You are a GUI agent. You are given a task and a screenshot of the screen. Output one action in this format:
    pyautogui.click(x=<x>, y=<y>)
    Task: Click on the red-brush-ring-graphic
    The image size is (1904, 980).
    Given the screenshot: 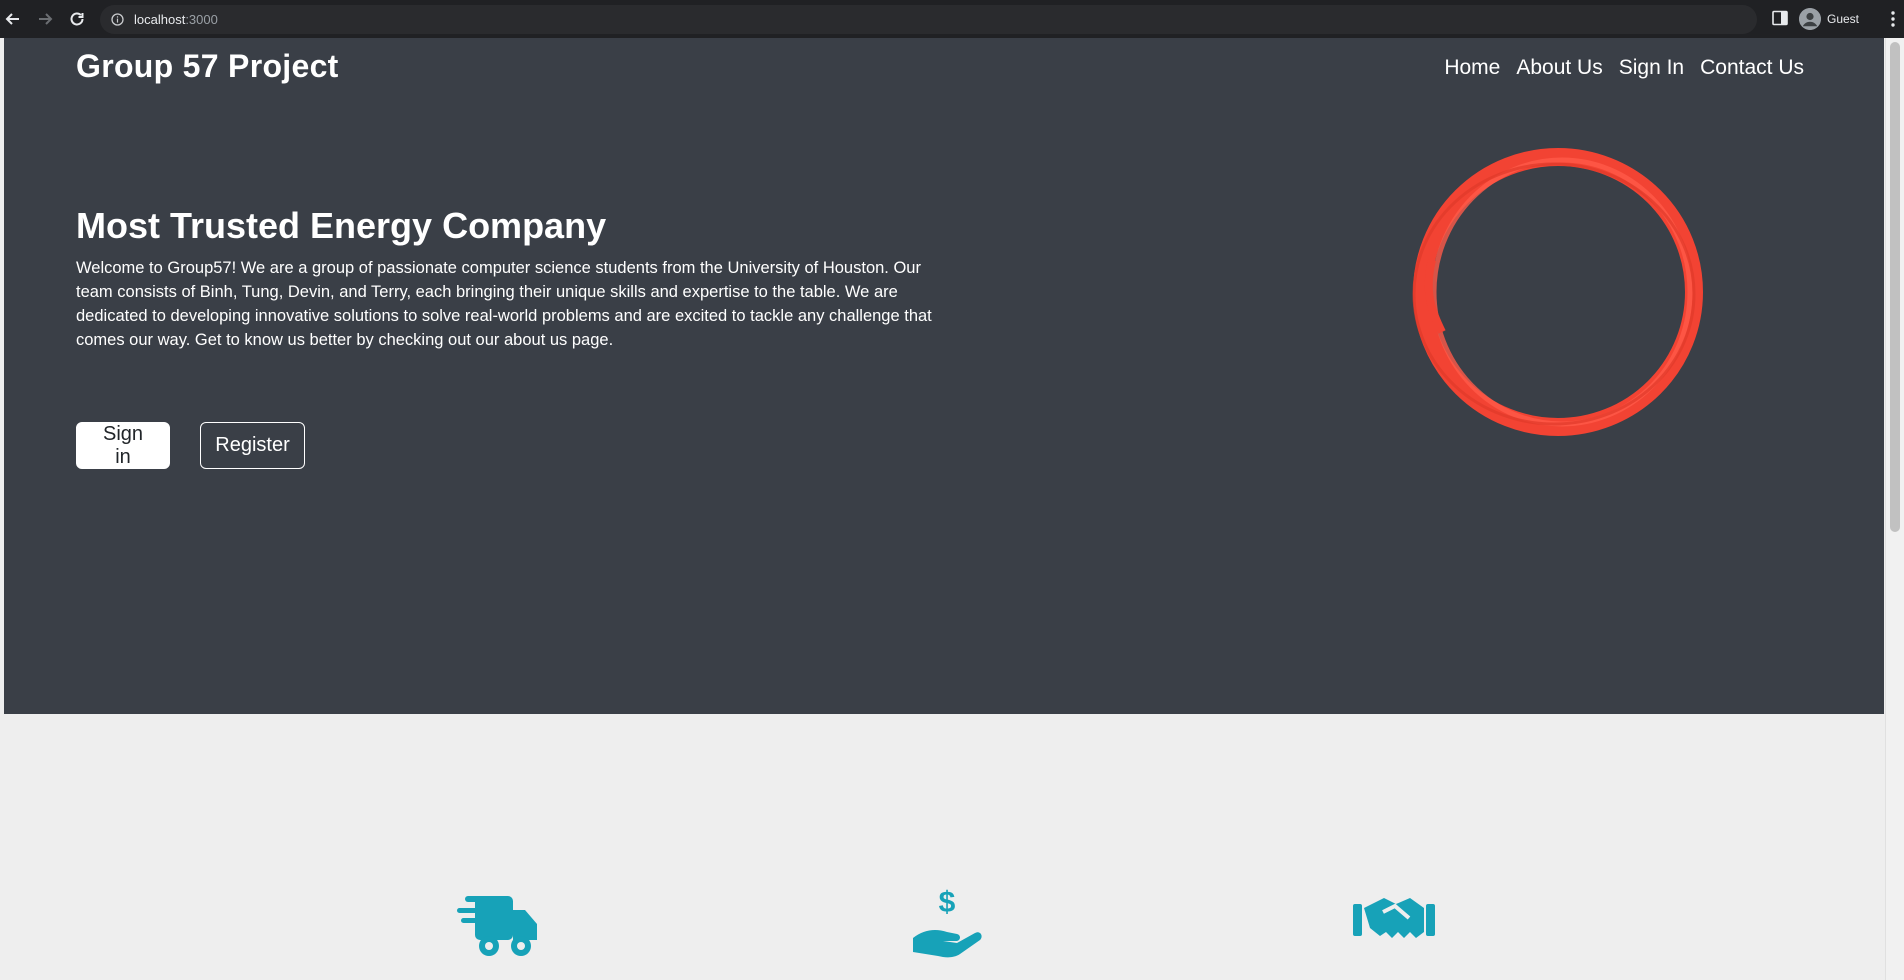 What is the action you would take?
    pyautogui.click(x=1557, y=292)
    